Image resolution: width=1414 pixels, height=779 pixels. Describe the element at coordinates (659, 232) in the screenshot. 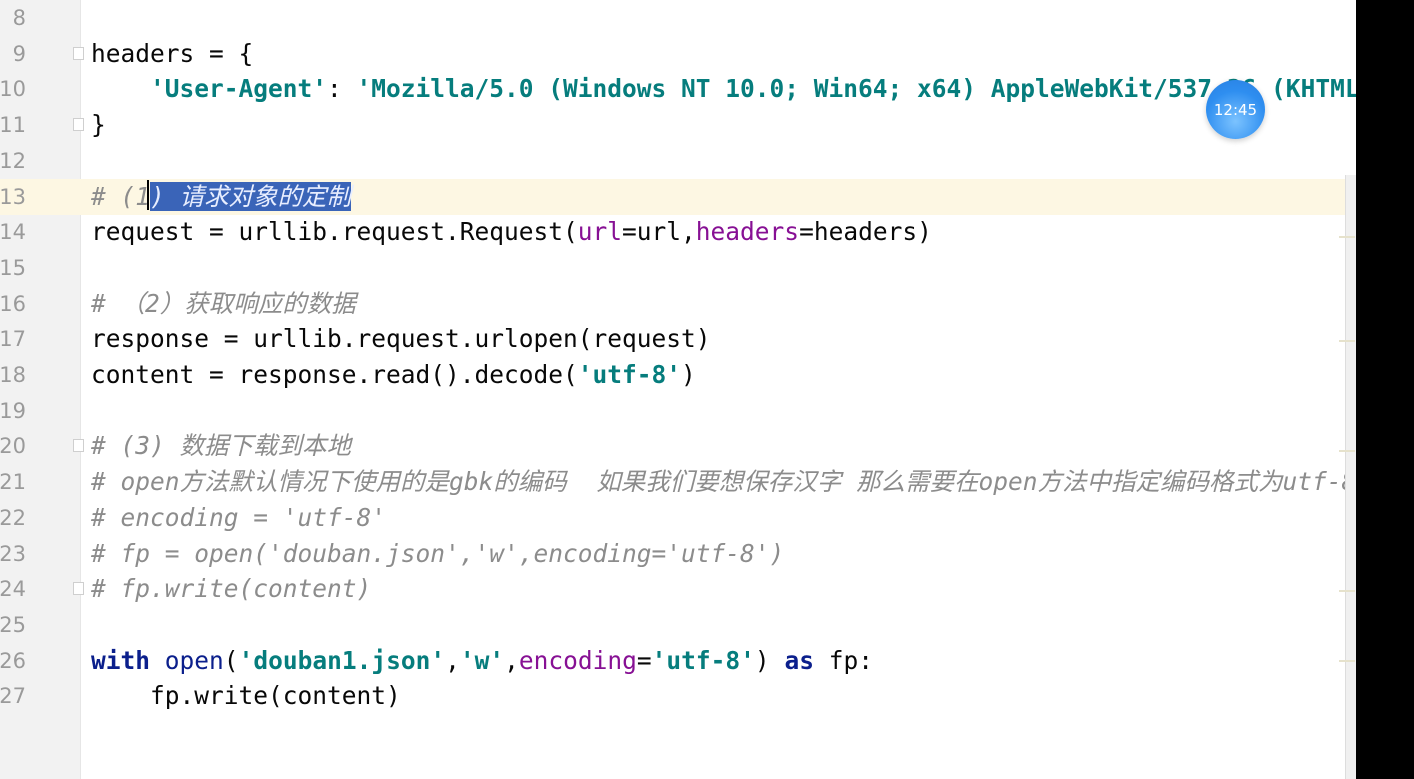

I see `token-plain: =url,` at that location.